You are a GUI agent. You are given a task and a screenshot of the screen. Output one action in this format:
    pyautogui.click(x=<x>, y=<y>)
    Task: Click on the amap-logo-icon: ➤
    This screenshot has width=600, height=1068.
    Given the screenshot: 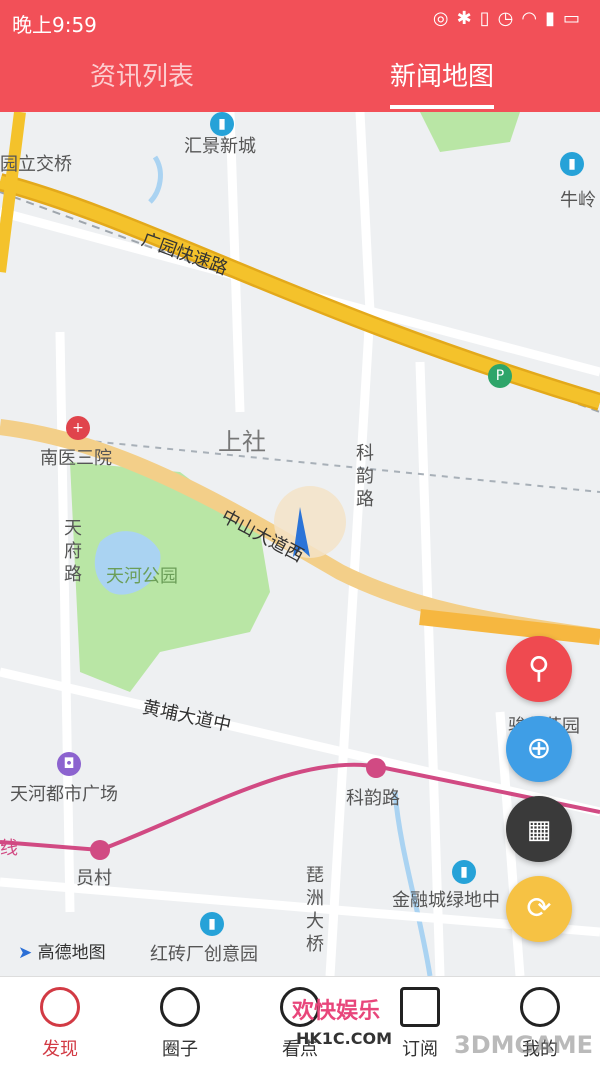 What is the action you would take?
    pyautogui.click(x=25, y=953)
    